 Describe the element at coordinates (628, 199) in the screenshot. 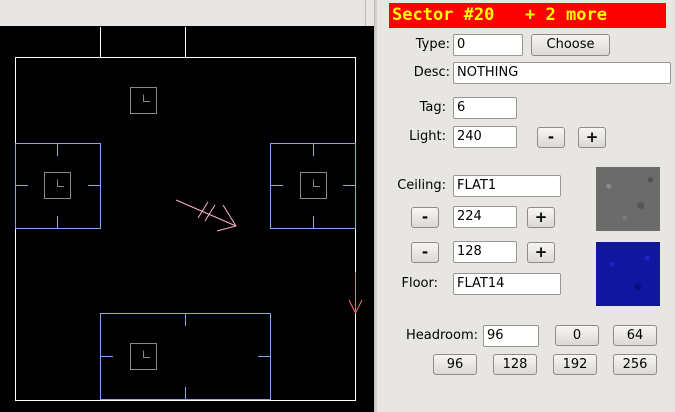

I see `ceiling-texture-preview` at that location.